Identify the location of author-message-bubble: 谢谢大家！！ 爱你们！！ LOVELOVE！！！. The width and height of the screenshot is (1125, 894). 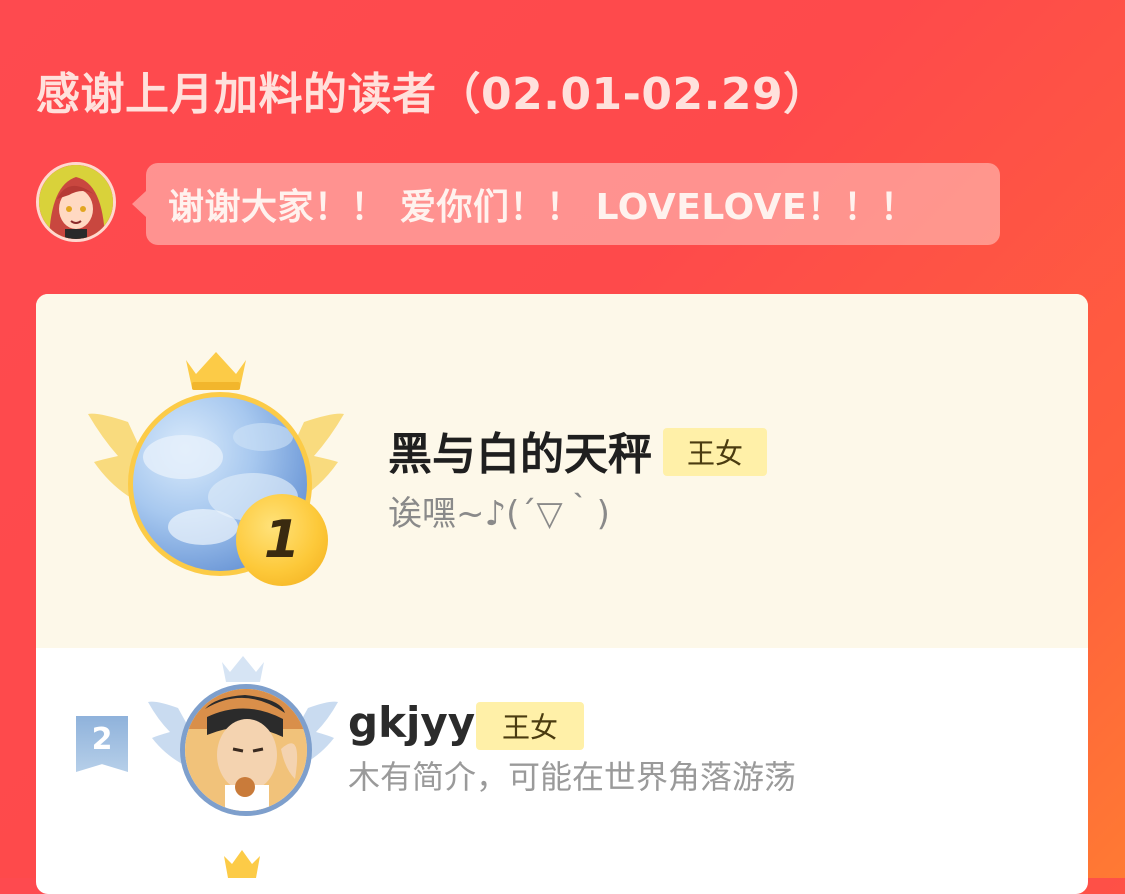
(566, 204).